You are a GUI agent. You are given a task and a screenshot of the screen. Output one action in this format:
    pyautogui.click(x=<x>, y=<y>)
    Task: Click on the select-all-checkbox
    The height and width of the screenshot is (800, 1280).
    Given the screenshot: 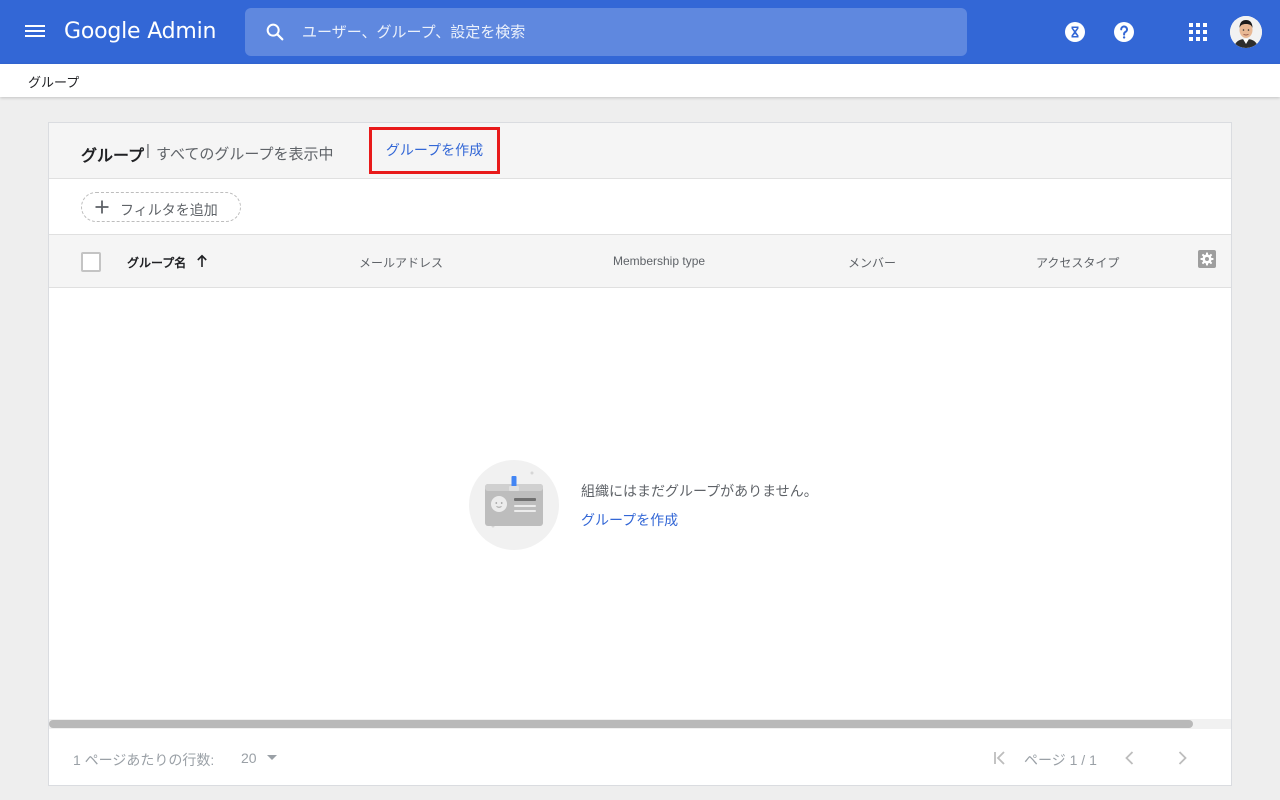 What is the action you would take?
    pyautogui.click(x=91, y=262)
    